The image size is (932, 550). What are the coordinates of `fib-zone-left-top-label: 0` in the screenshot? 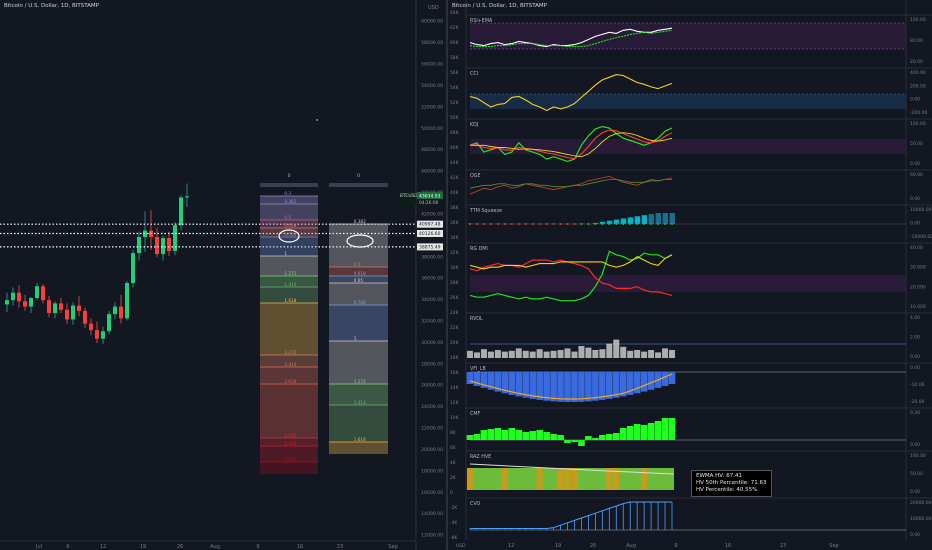 It's located at (289, 176).